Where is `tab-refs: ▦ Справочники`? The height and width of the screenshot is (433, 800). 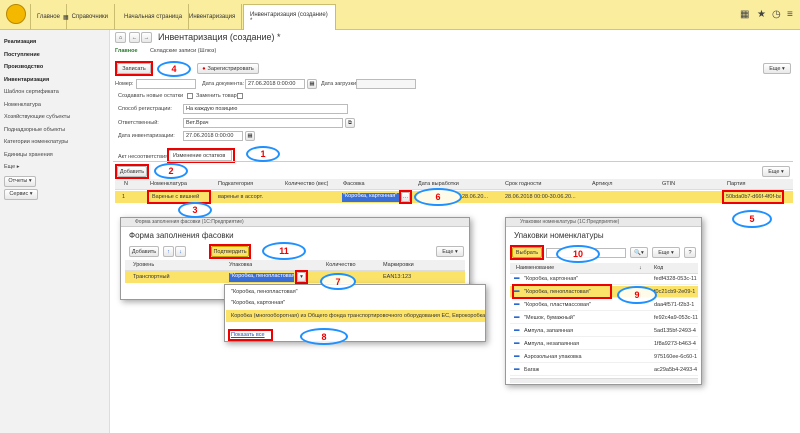 tab-refs: ▦ Справочники is located at coordinates (86, 17).